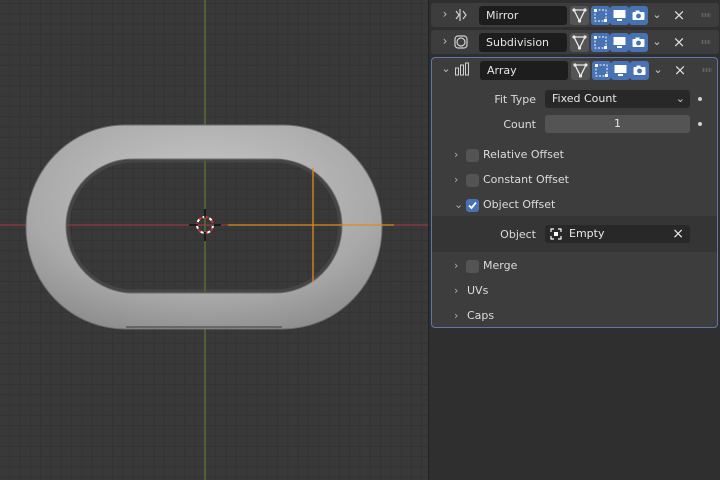  What do you see at coordinates (515, 99) in the screenshot?
I see `fit-type-label: Fit Type` at bounding box center [515, 99].